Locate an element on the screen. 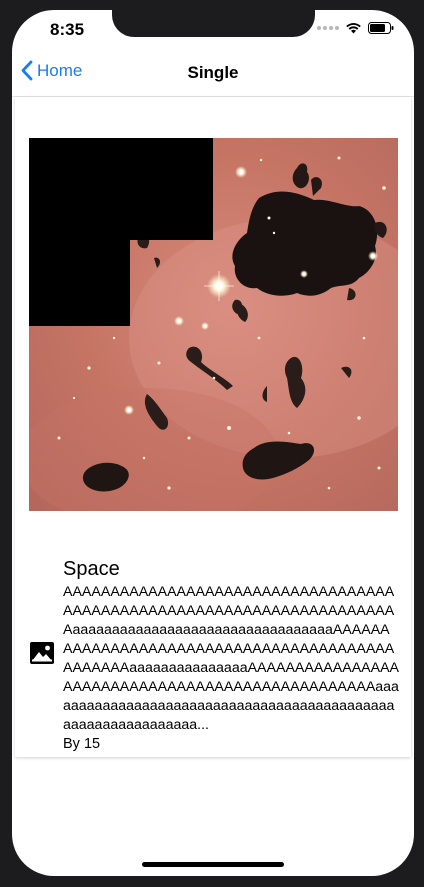 The height and width of the screenshot is (887, 424). wifi-icon is located at coordinates (353, 28).